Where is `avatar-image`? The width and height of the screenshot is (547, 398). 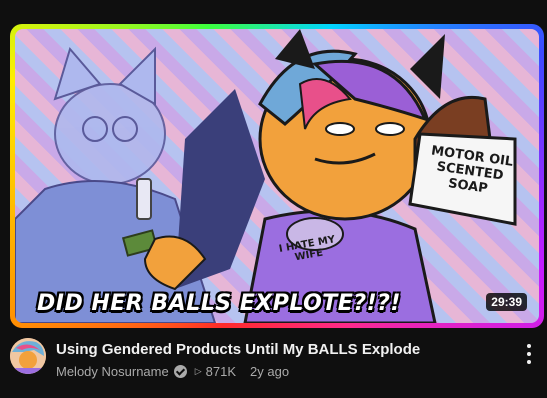 avatar-image is located at coordinates (28, 356).